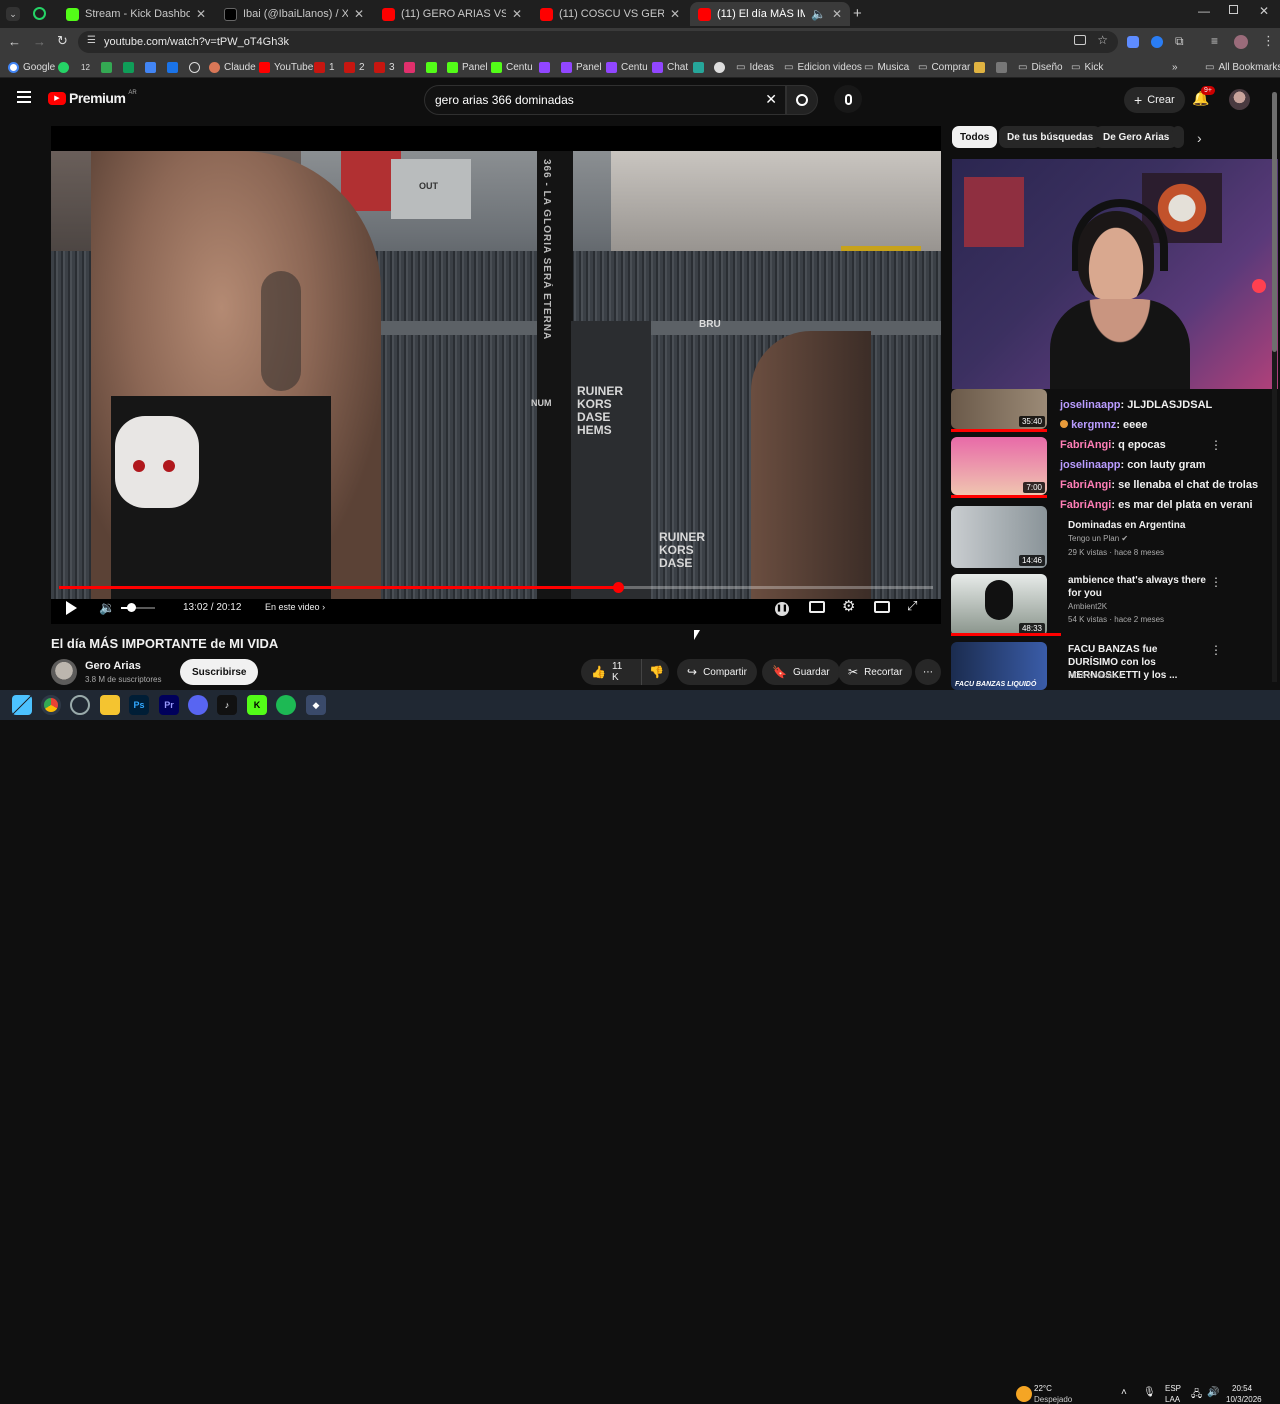 This screenshot has width=1280, height=1404. Describe the element at coordinates (999, 409) in the screenshot. I see `recommendation-thumb: 35:40` at that location.